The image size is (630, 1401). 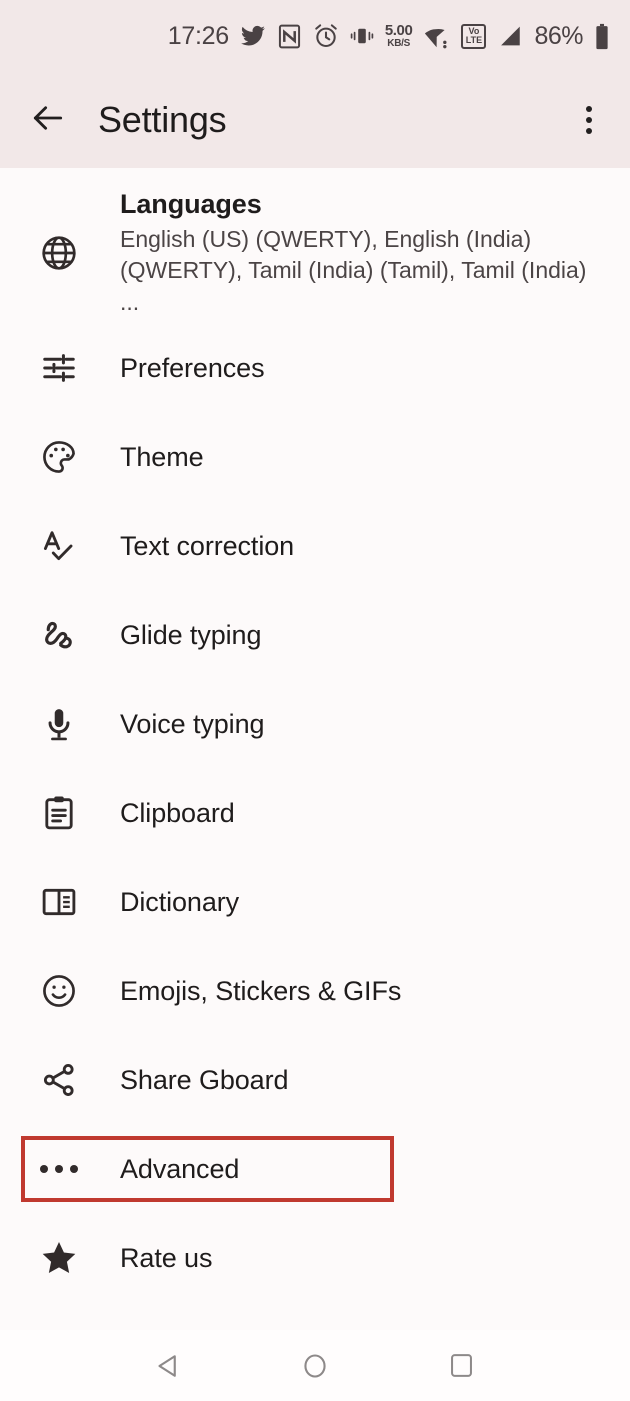 I want to click on more-horizontal-icon, so click(x=59, y=1169).